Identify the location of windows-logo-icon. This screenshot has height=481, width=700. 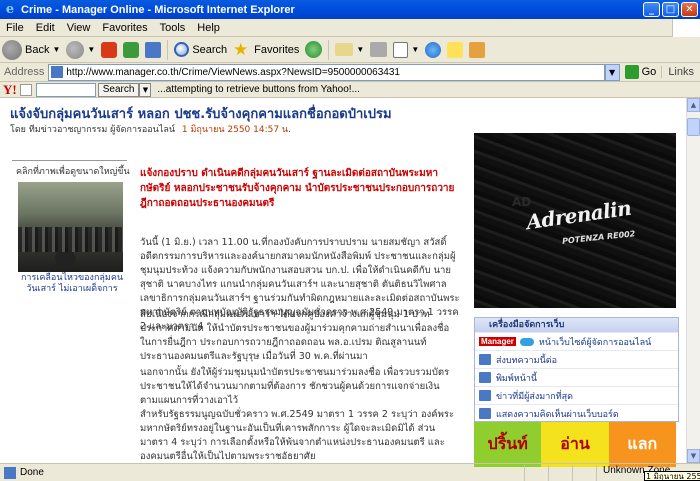
(686, 27).